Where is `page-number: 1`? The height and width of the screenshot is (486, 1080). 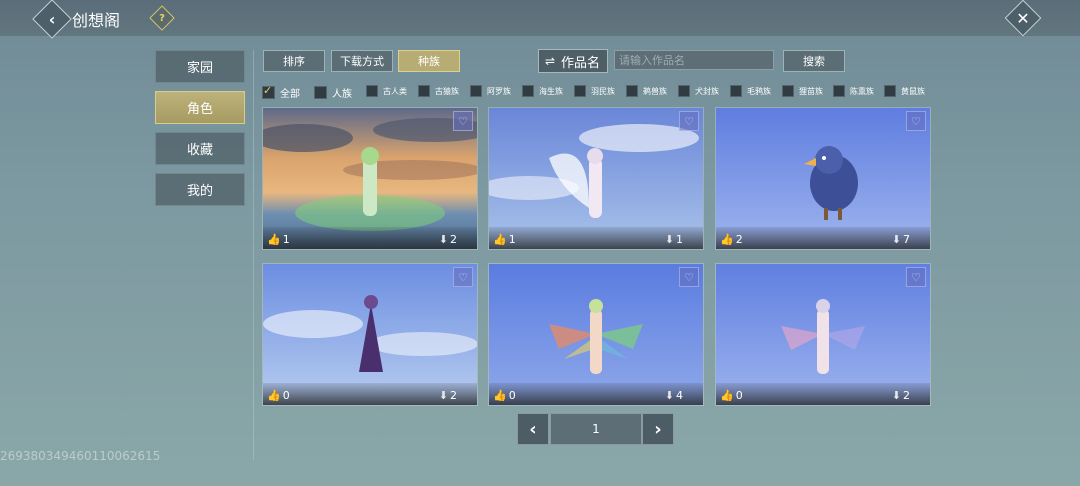
page-number: 1 is located at coordinates (596, 429).